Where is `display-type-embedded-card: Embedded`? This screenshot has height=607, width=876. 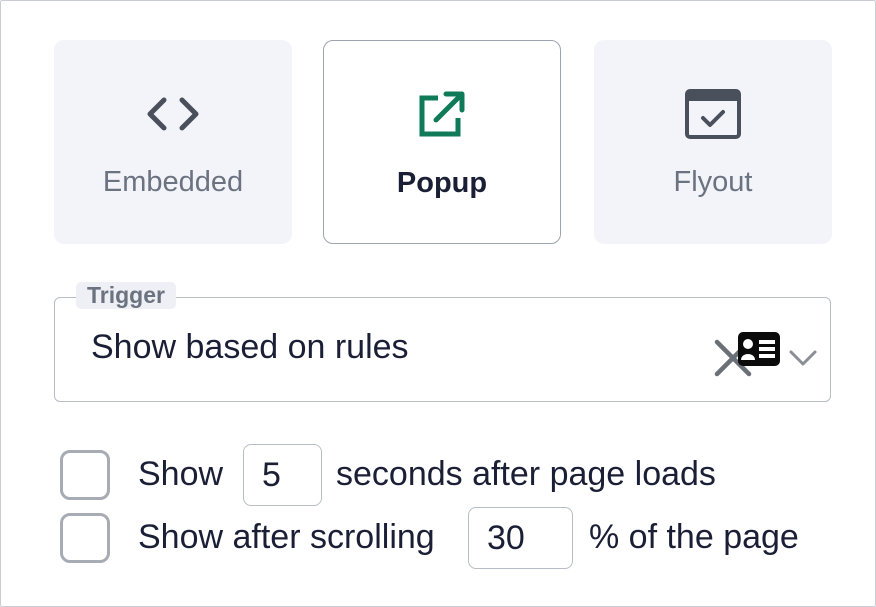 display-type-embedded-card: Embedded is located at coordinates (173, 142).